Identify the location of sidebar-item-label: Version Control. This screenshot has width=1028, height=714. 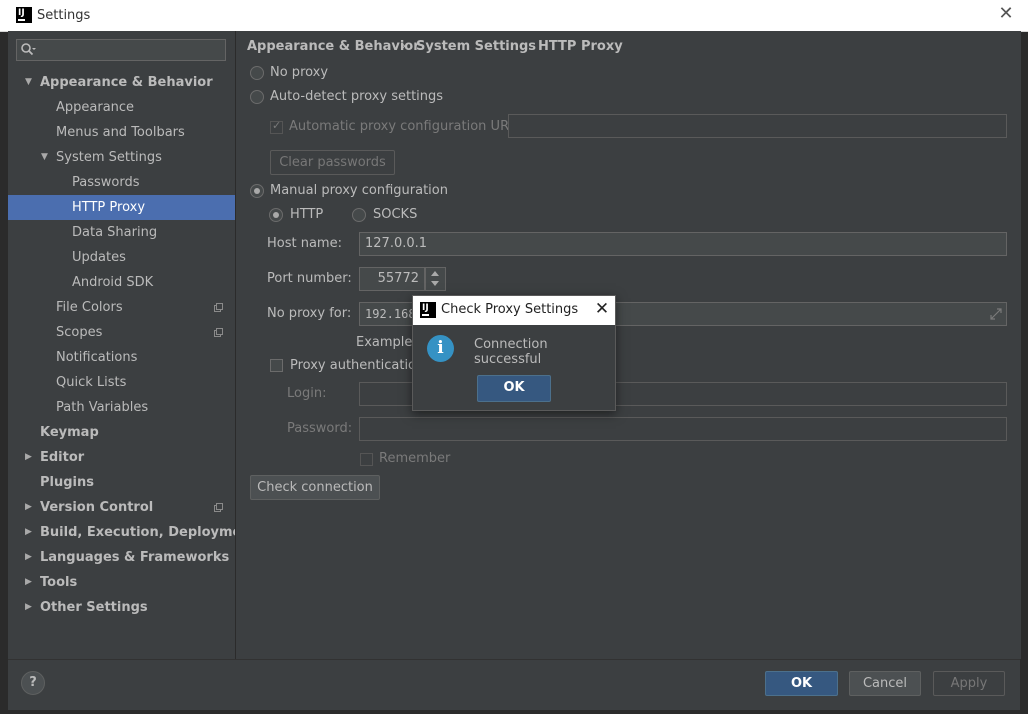
(97, 507).